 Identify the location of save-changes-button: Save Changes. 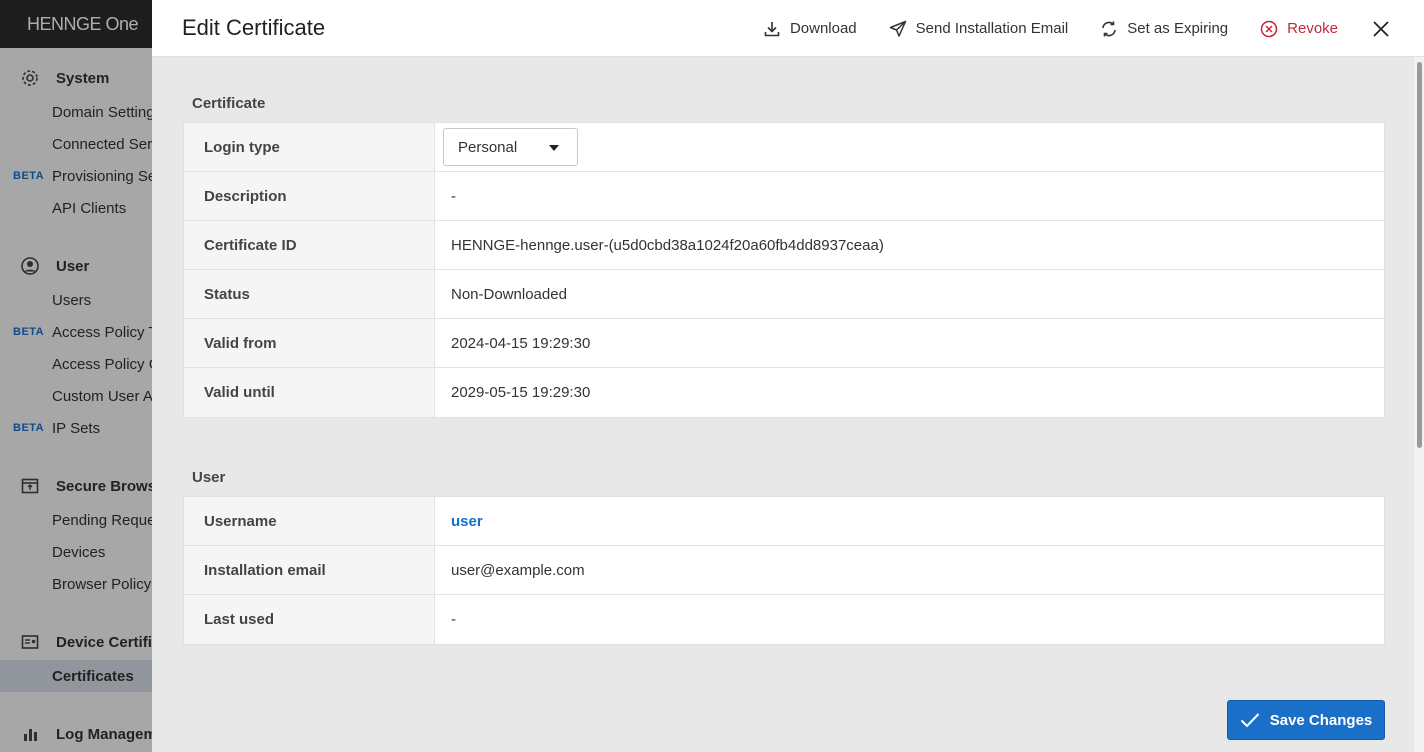
(1306, 720).